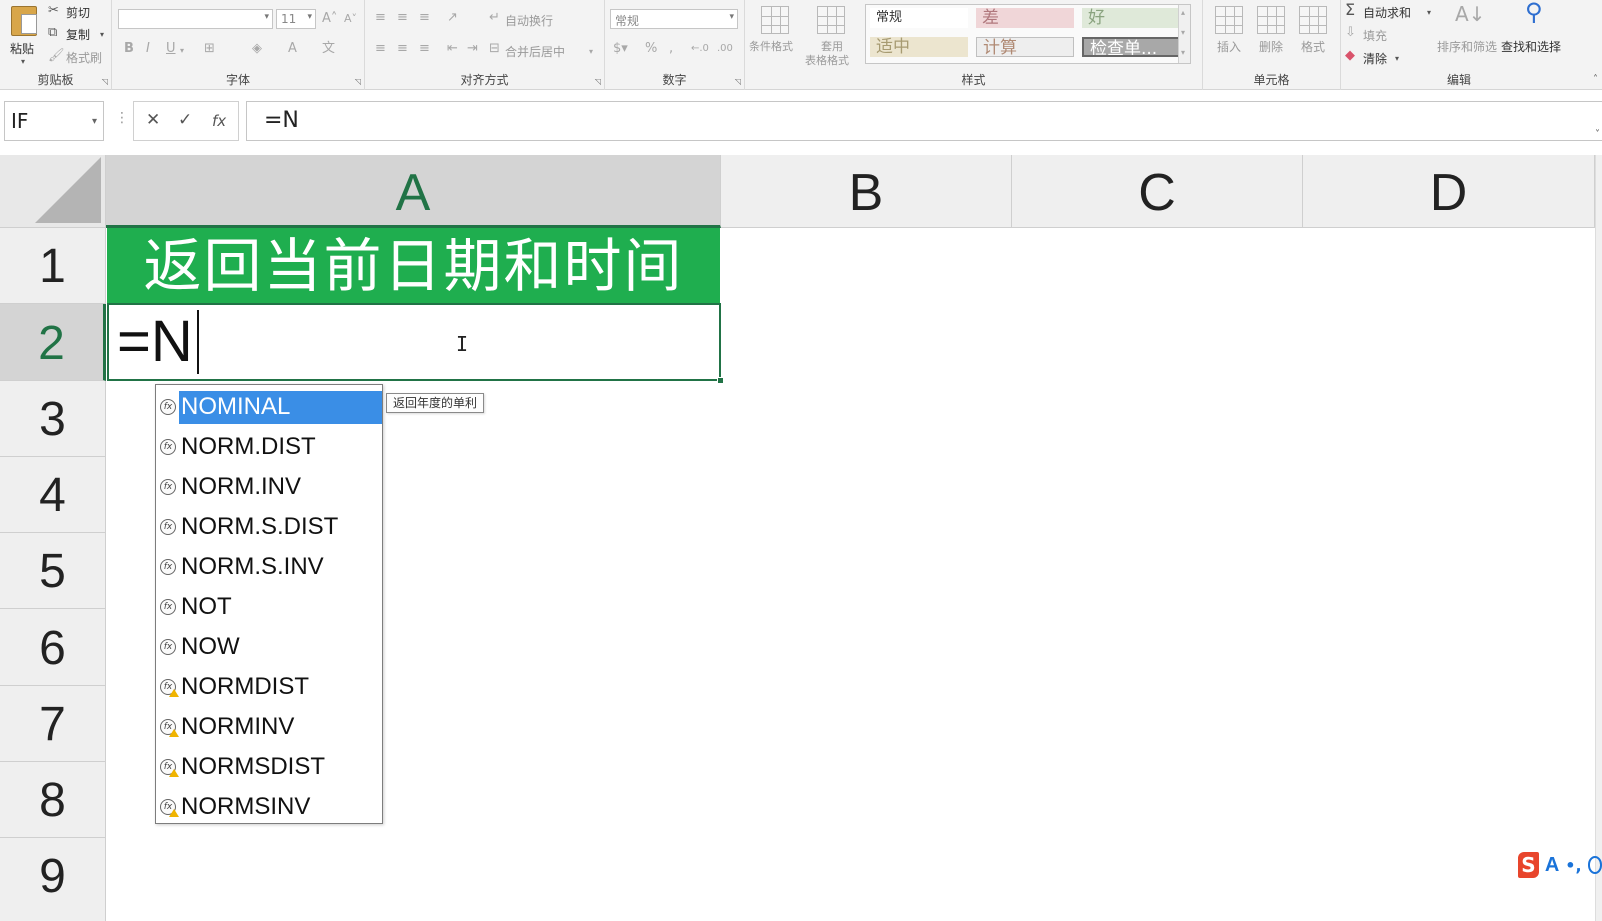 Image resolution: width=1602 pixels, height=921 pixels. What do you see at coordinates (866, 191) in the screenshot?
I see `column-header-b: B` at bounding box center [866, 191].